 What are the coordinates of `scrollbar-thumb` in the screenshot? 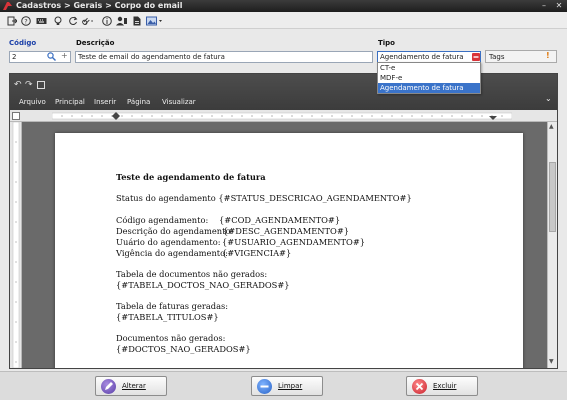 It's located at (552, 197).